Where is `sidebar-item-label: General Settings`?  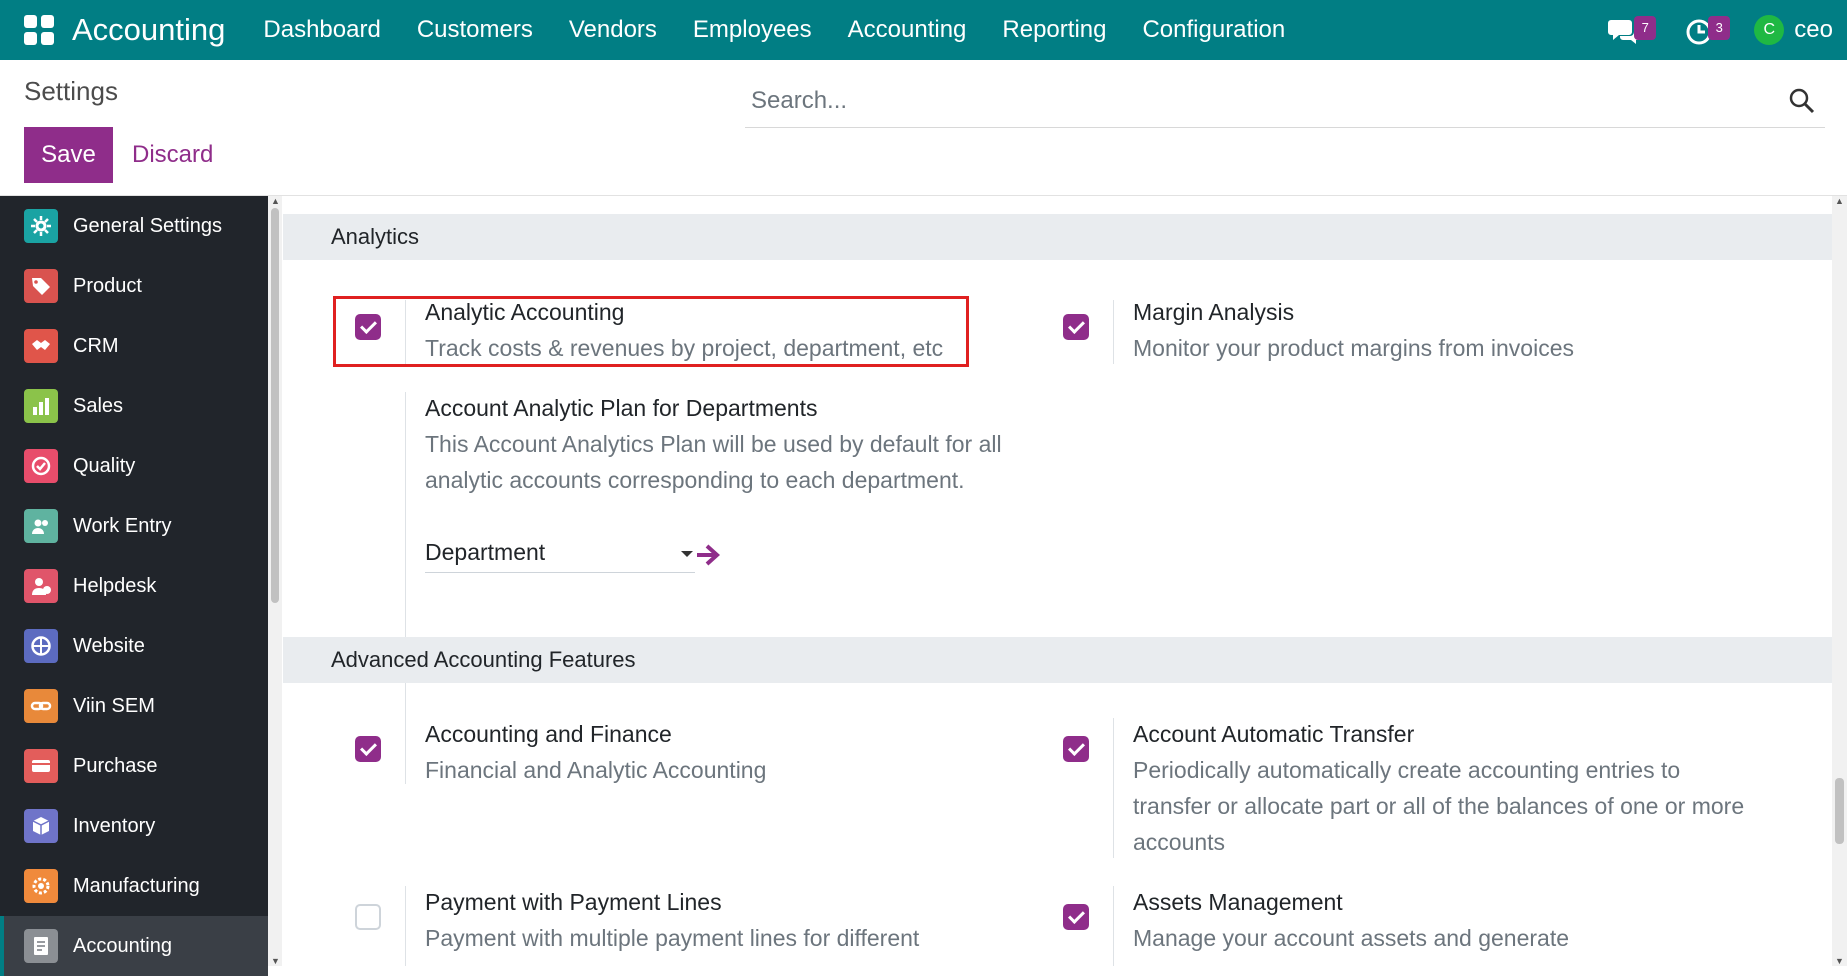 sidebar-item-label: General Settings is located at coordinates (147, 225).